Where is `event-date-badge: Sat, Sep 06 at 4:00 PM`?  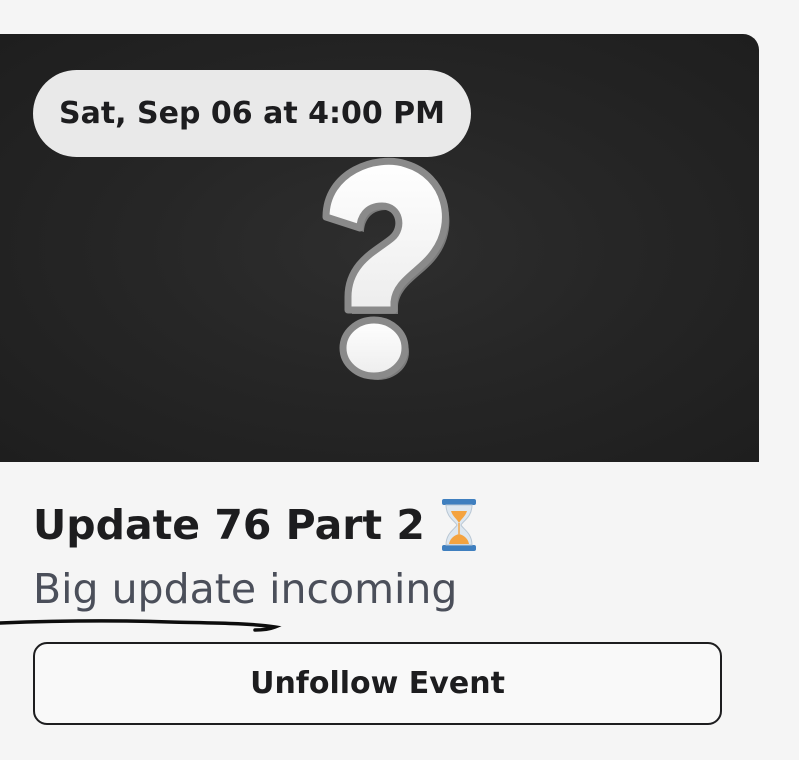
event-date-badge: Sat, Sep 06 at 4:00 PM is located at coordinates (252, 113).